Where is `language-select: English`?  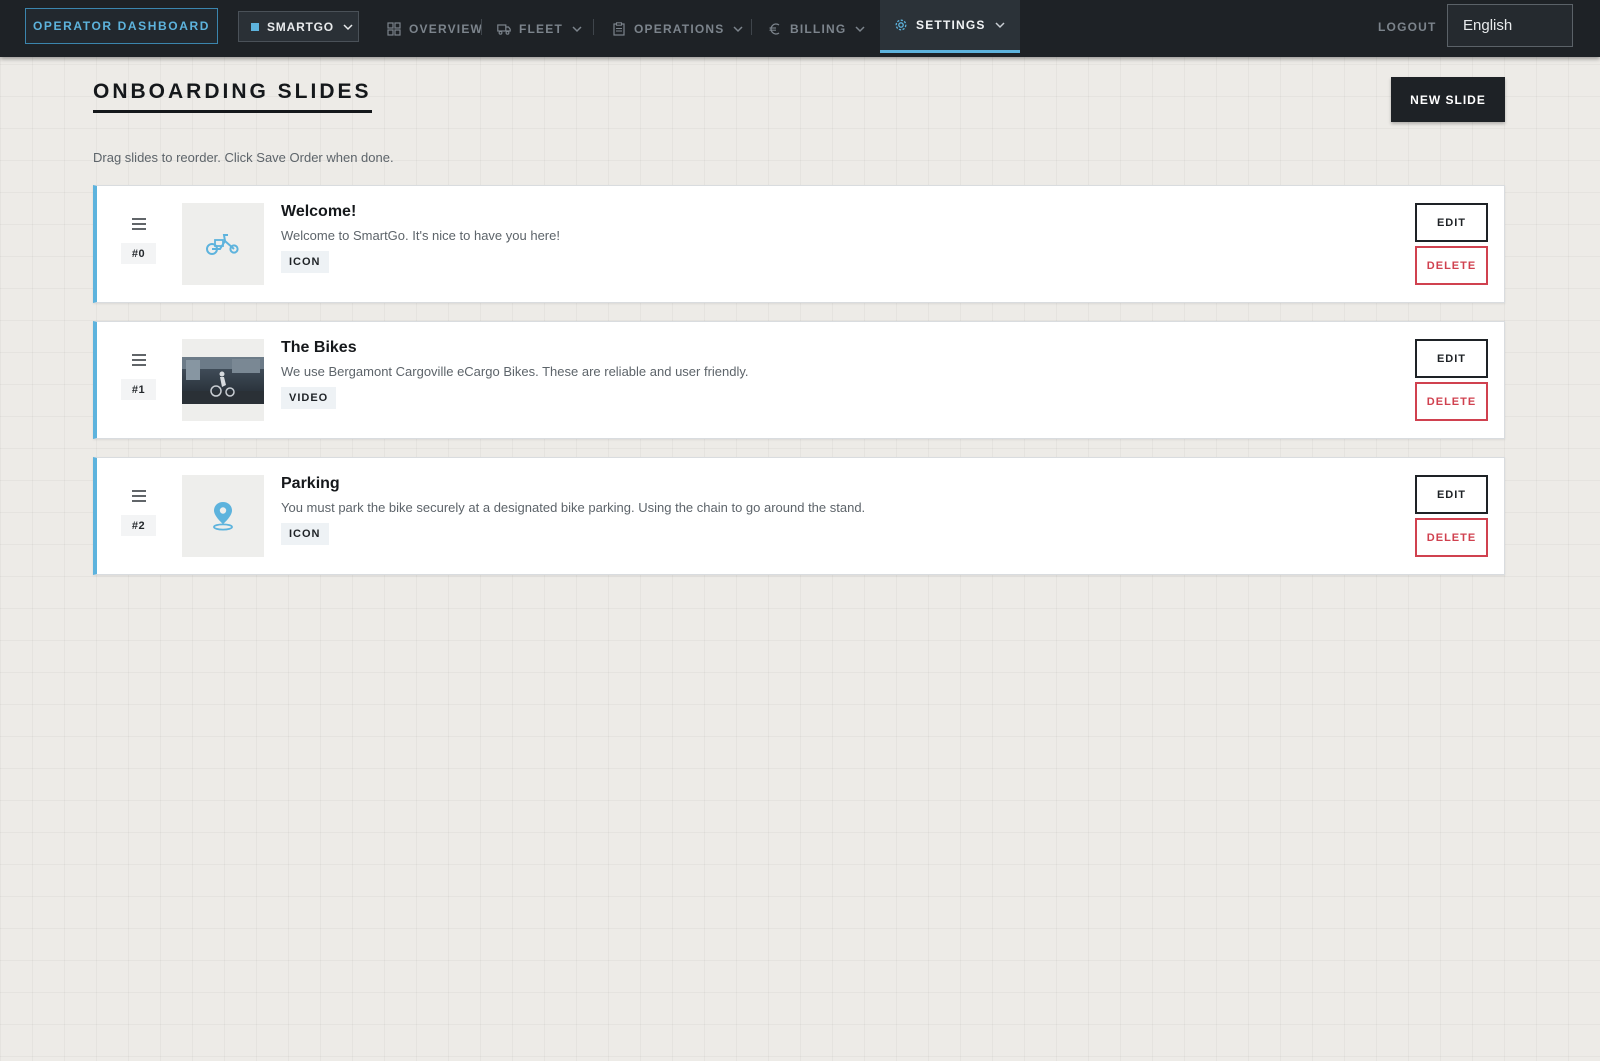
language-select: English is located at coordinates (1510, 25).